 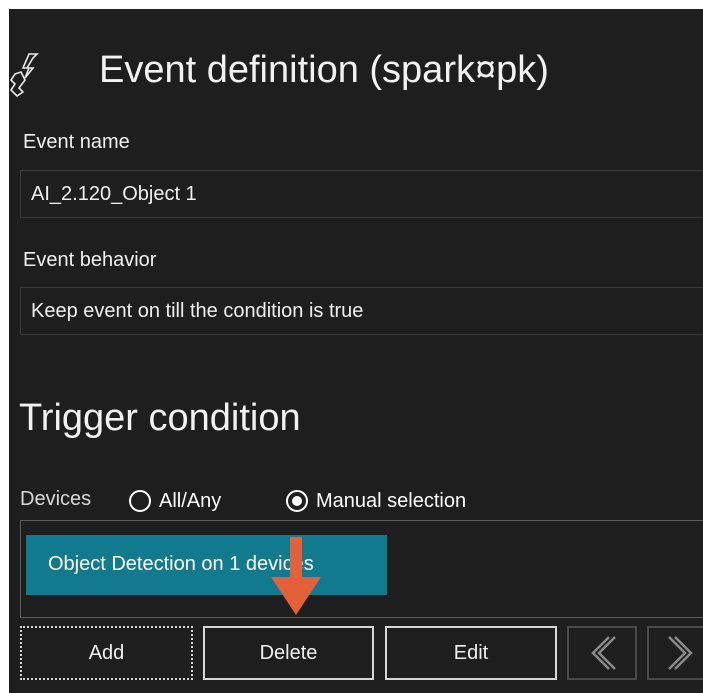 I want to click on radio-manual-selection: Manual selection, so click(x=376, y=501).